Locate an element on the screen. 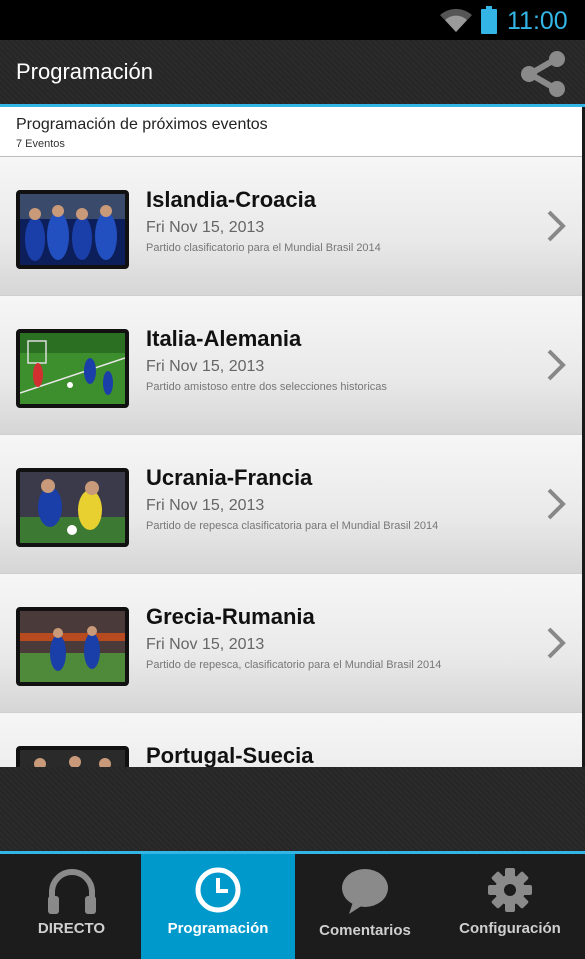  empty-area is located at coordinates (292, 809).